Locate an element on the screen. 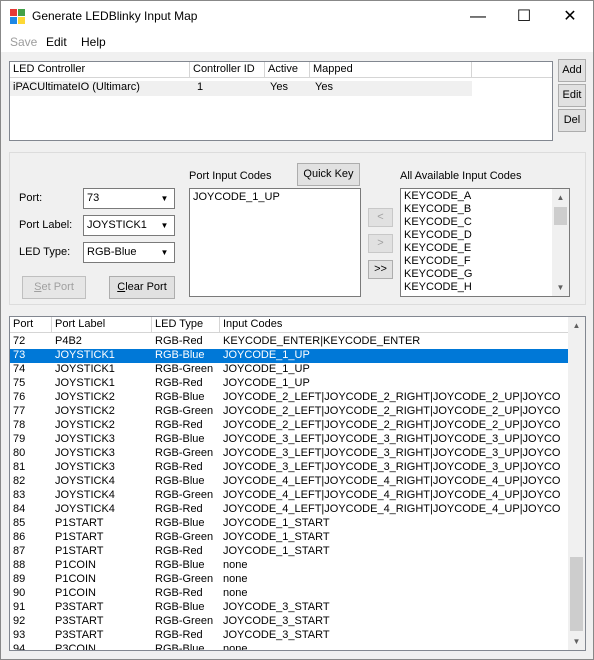 The width and height of the screenshot is (594, 660). delete-controller-button: Del is located at coordinates (572, 120).